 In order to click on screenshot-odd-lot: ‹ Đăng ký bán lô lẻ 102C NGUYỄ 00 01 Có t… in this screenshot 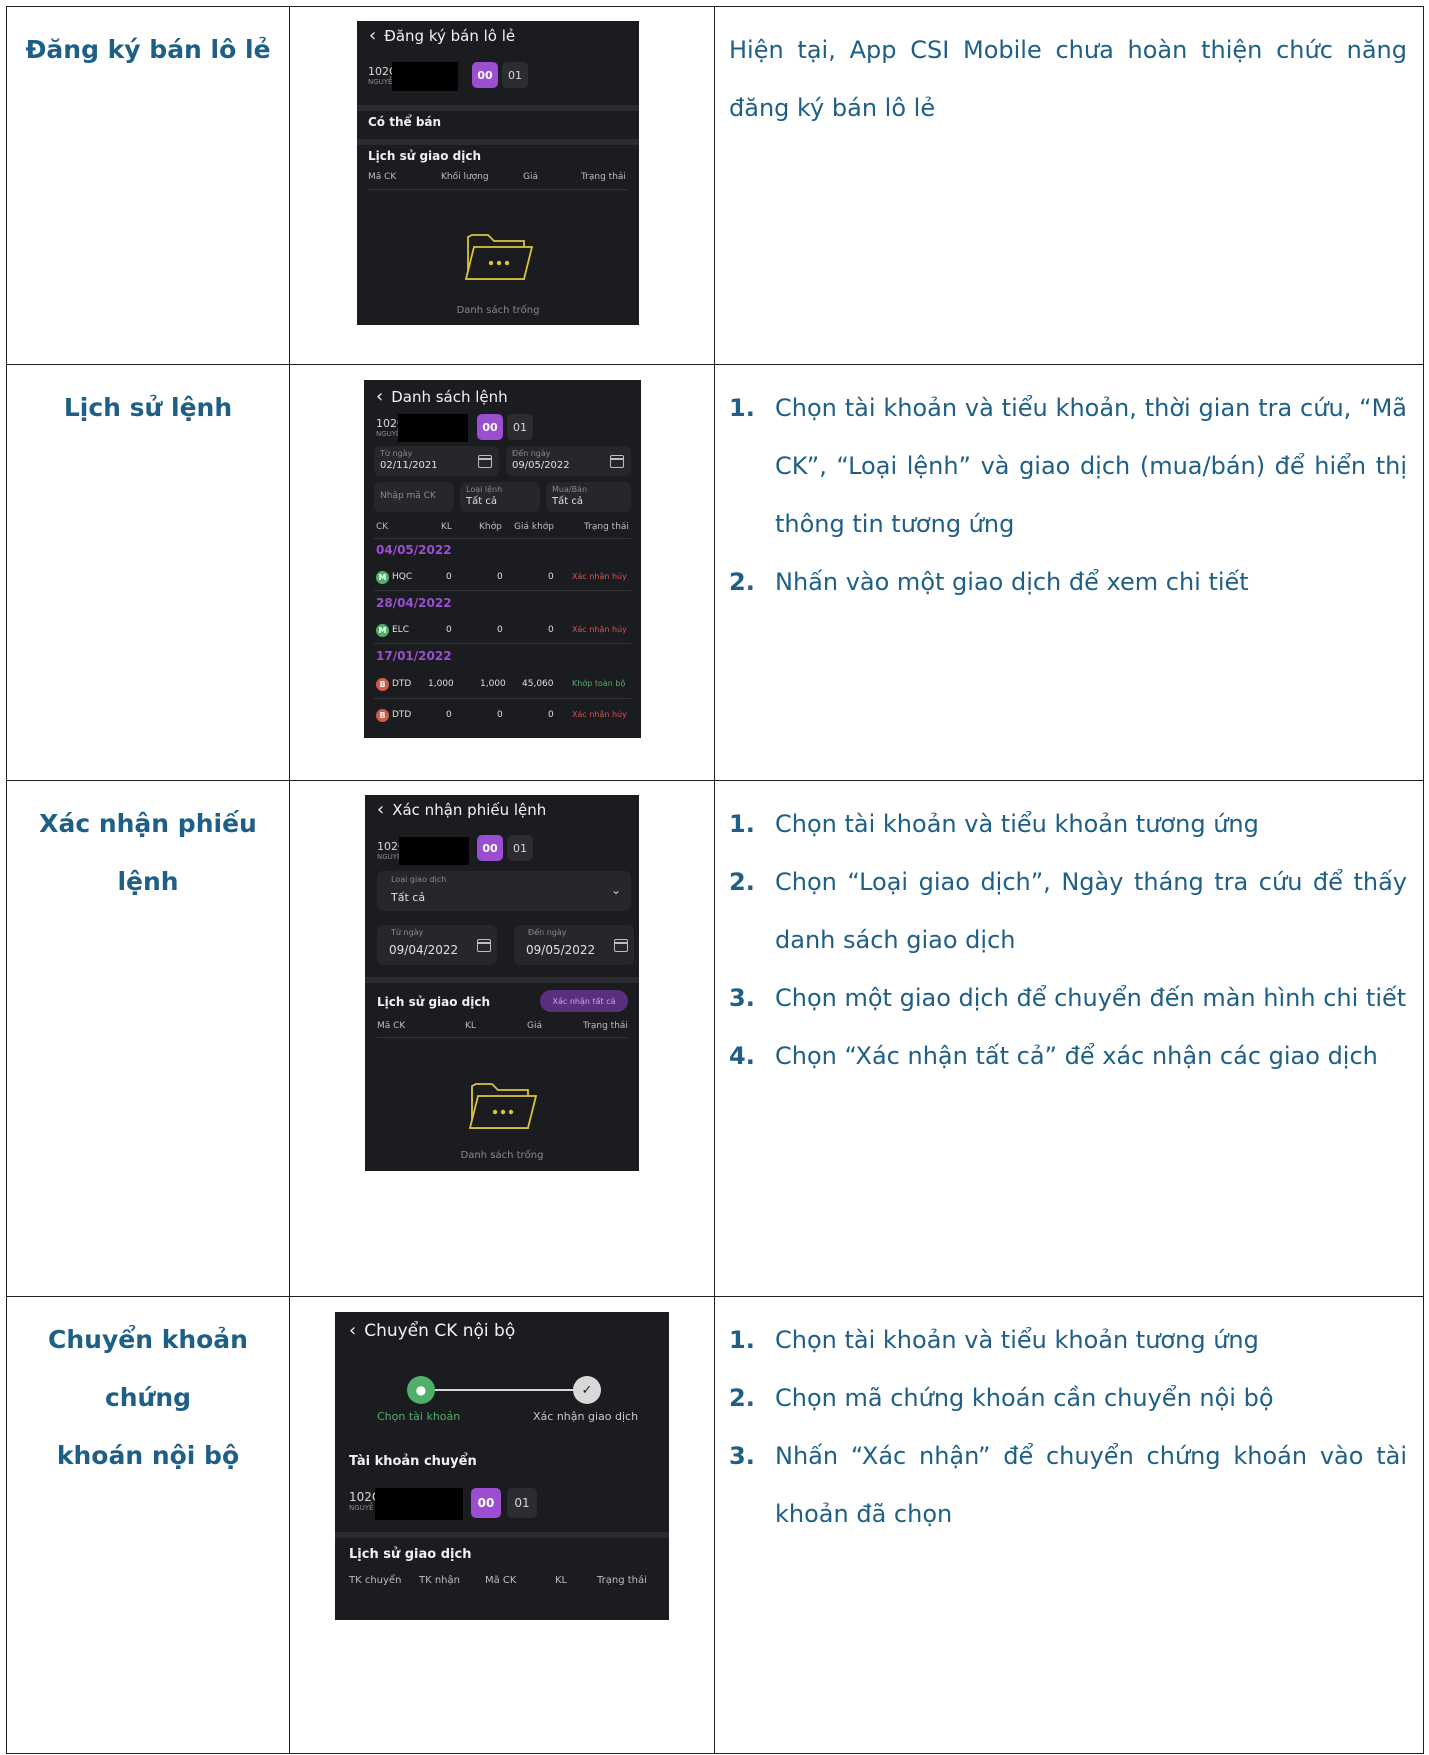, I will do `click(498, 173)`.